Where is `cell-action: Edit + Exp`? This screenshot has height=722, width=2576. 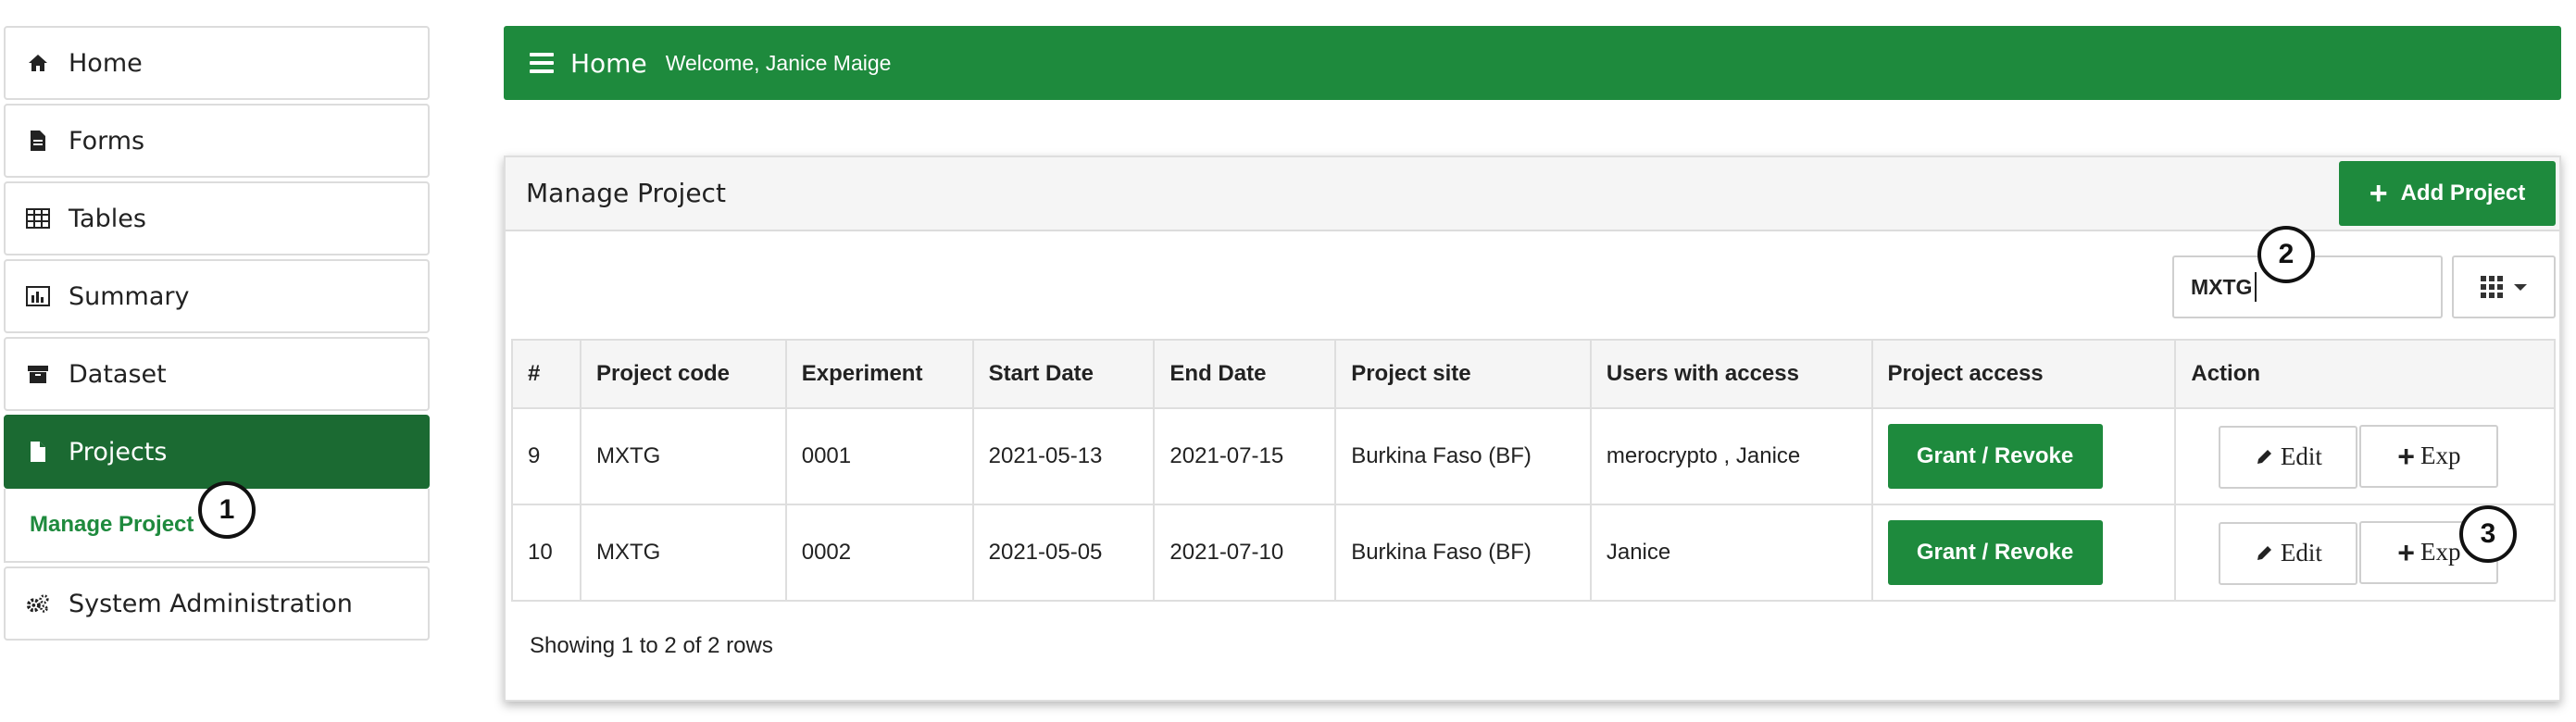 cell-action: Edit + Exp is located at coordinates (2365, 456).